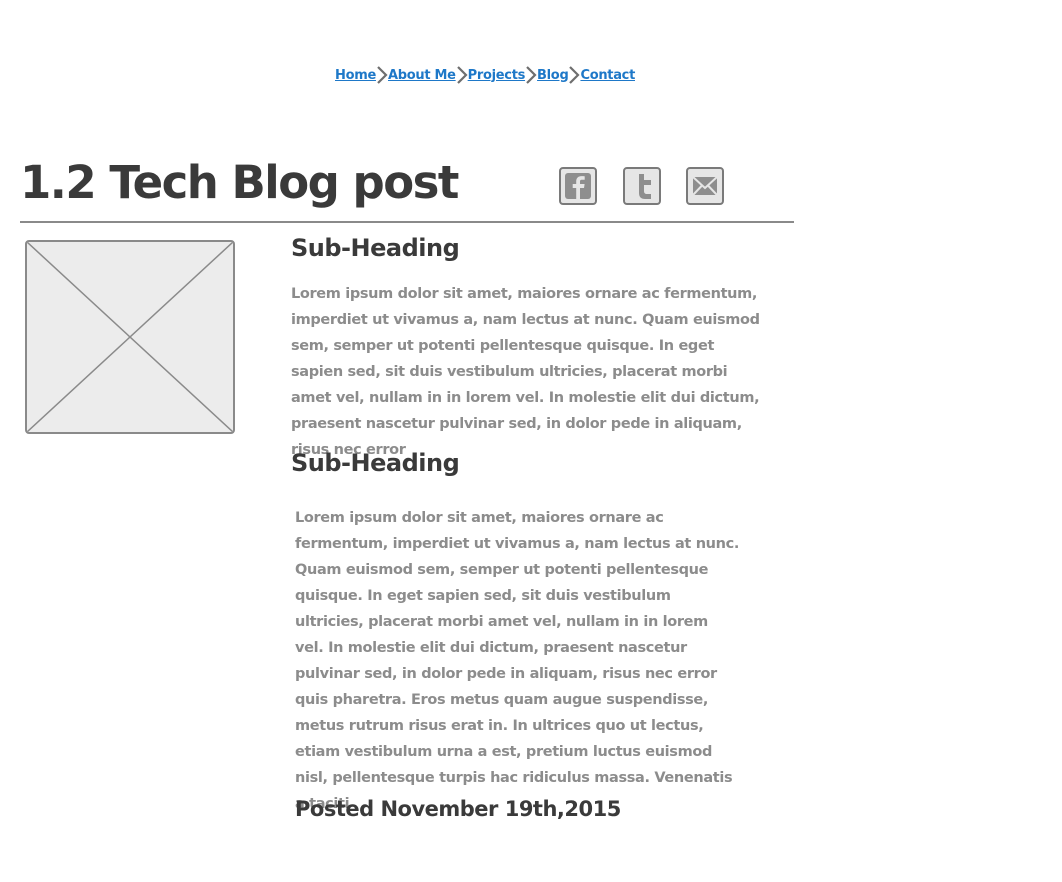 The width and height of the screenshot is (1062, 882). I want to click on breadcrumb: Home About Me Projects Blog Contact, so click(485, 75).